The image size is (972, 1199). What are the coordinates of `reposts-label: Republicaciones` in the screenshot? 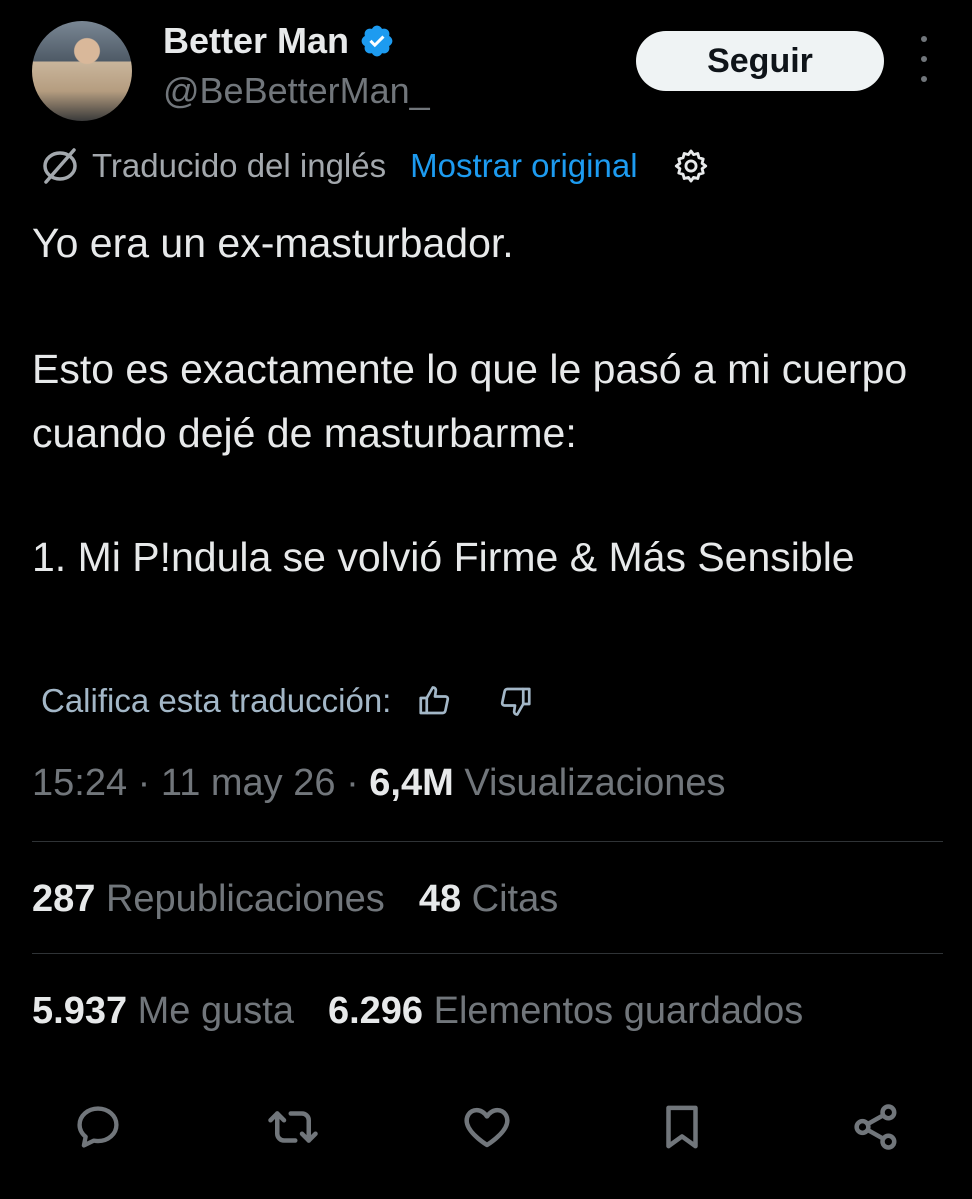 It's located at (245, 899).